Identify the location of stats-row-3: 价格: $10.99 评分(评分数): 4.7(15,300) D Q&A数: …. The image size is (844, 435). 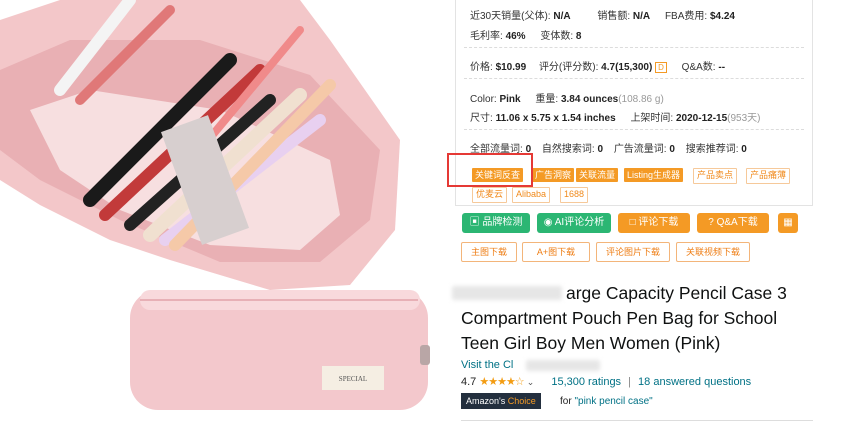
(597, 65).